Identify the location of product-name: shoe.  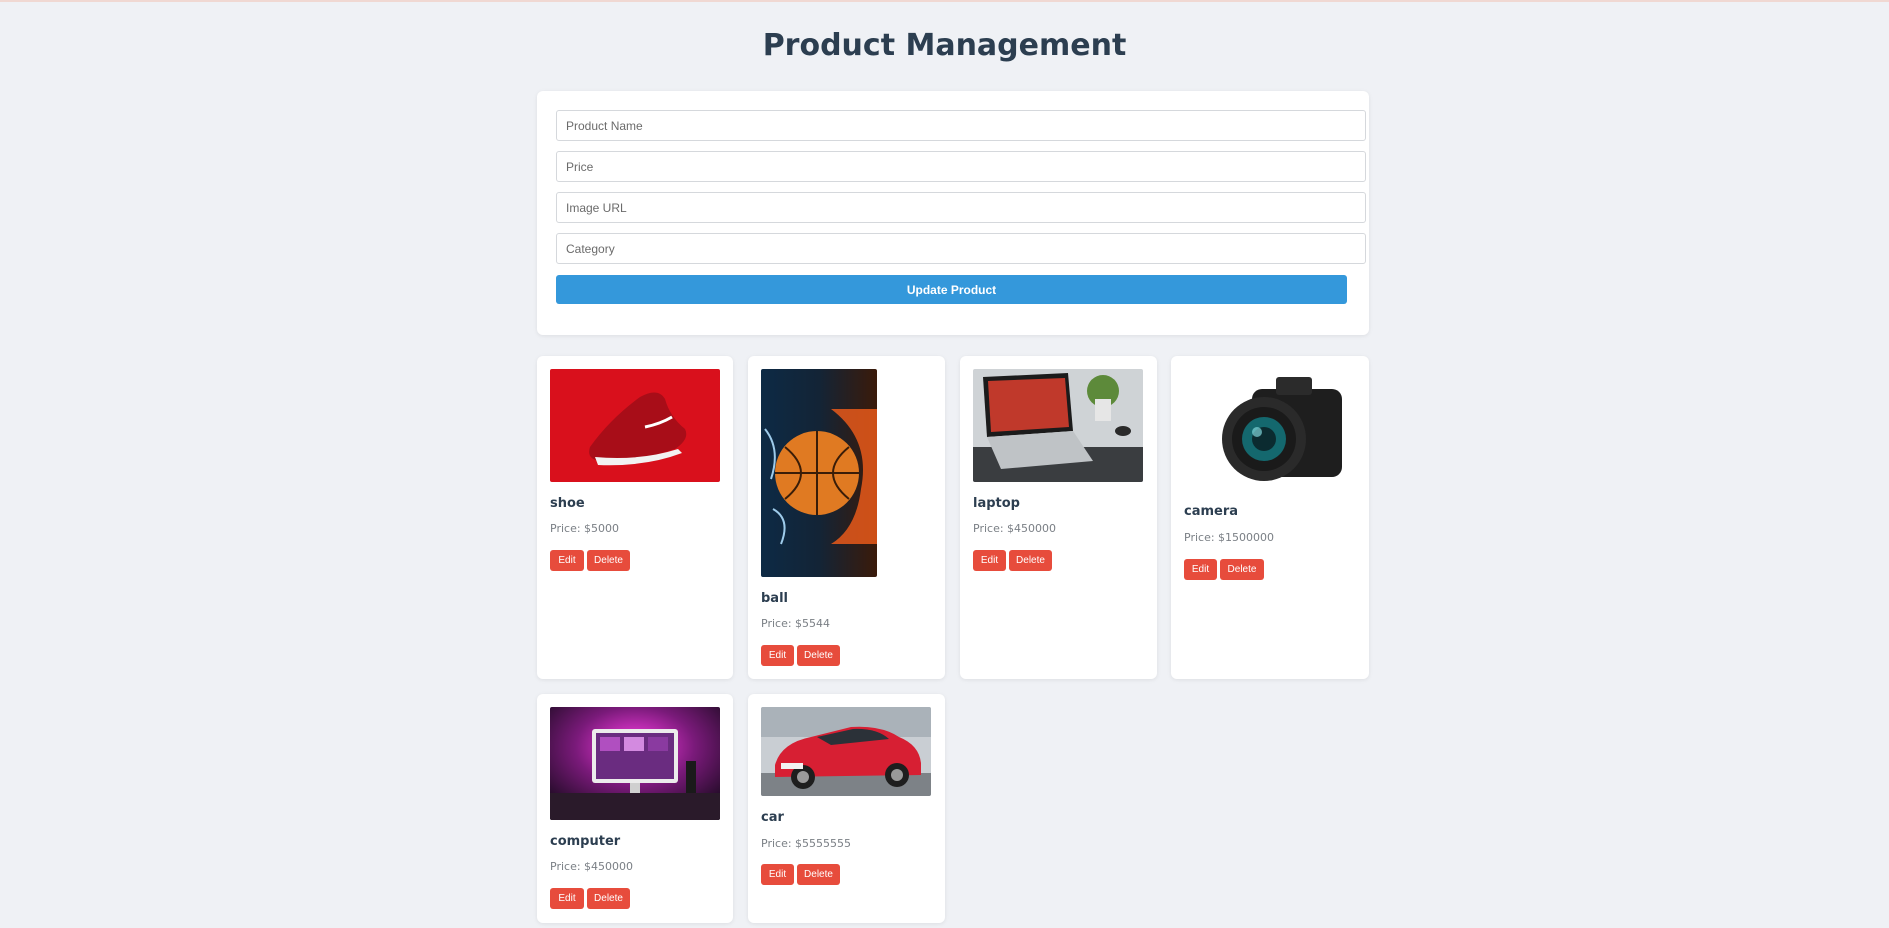
(567, 503).